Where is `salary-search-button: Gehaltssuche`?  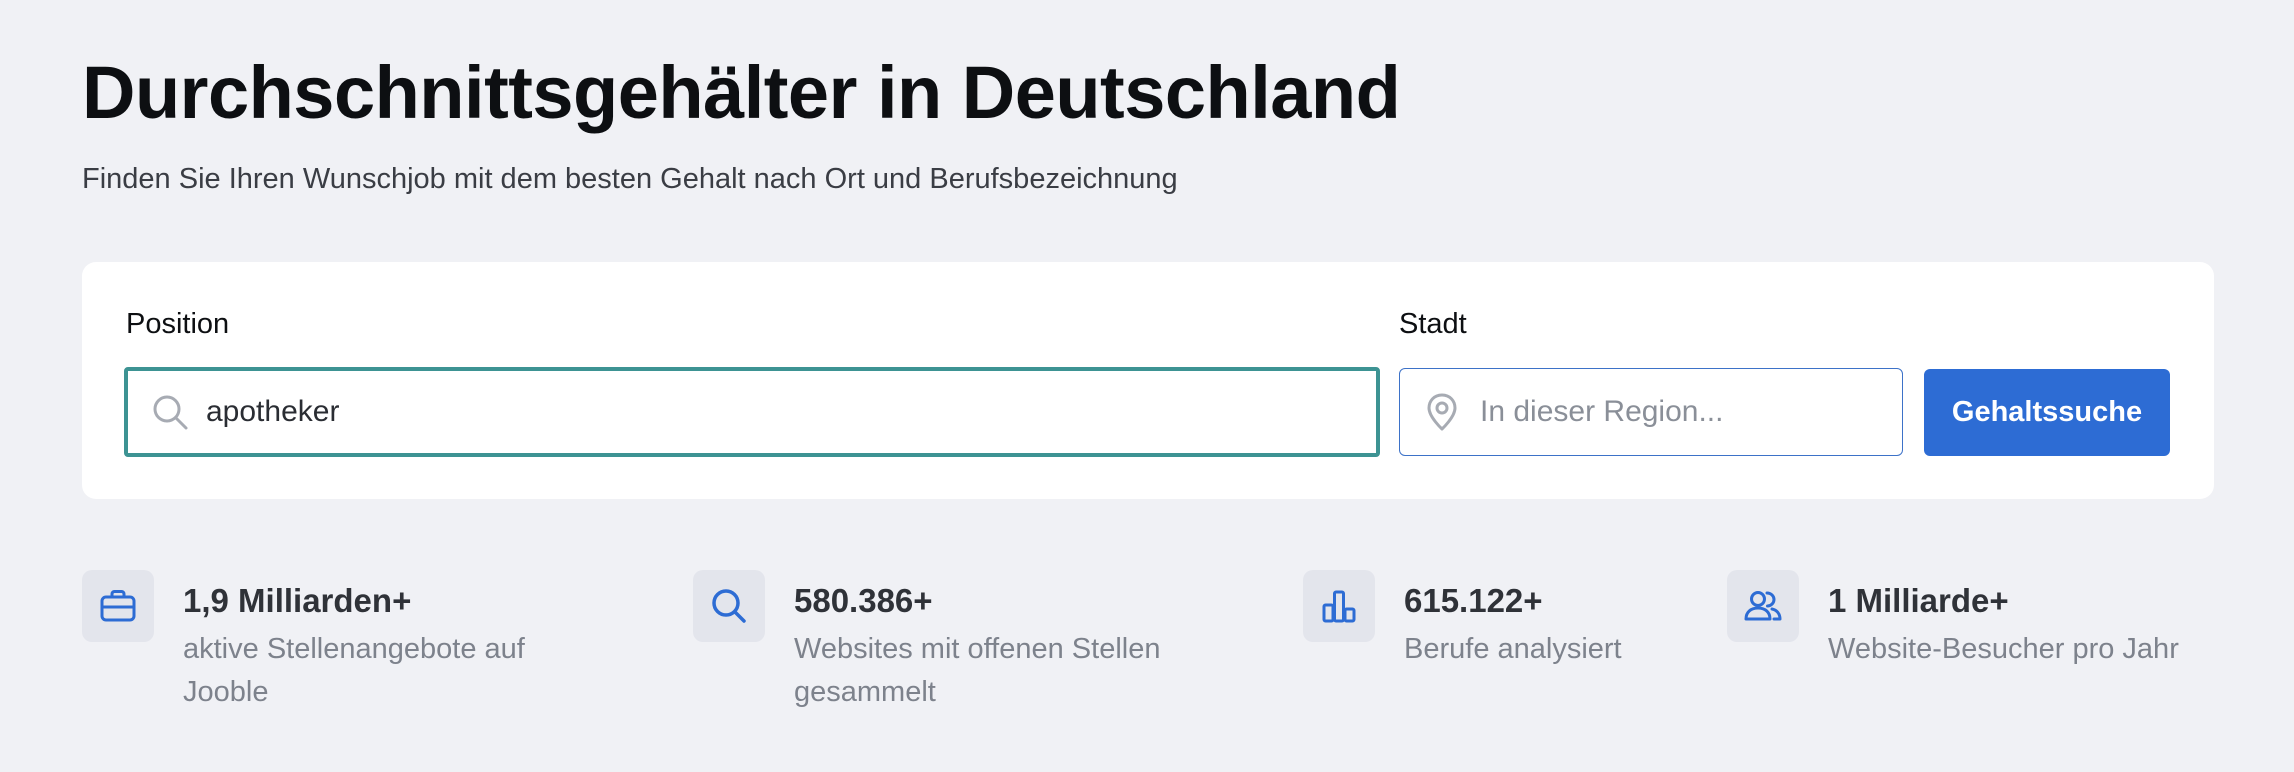
salary-search-button: Gehaltssuche is located at coordinates (2047, 412).